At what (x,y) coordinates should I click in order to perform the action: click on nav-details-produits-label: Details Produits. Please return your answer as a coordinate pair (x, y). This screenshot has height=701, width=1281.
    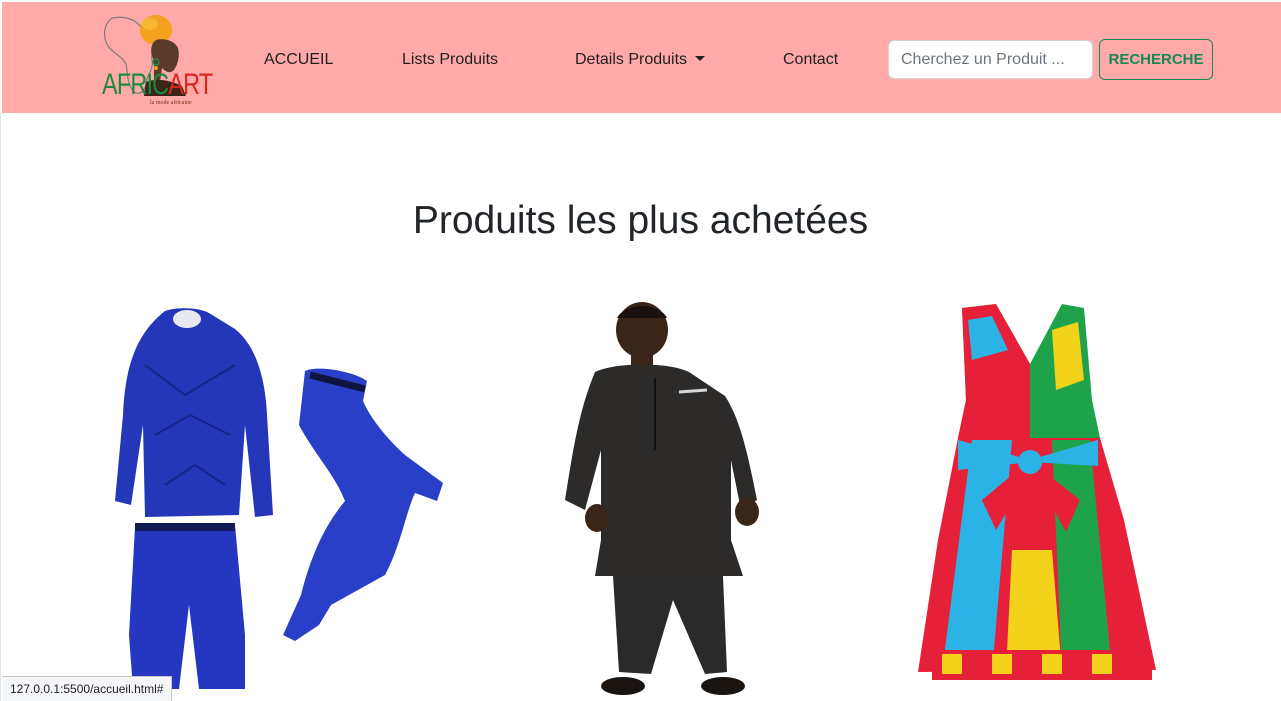
    Looking at the image, I should click on (631, 59).